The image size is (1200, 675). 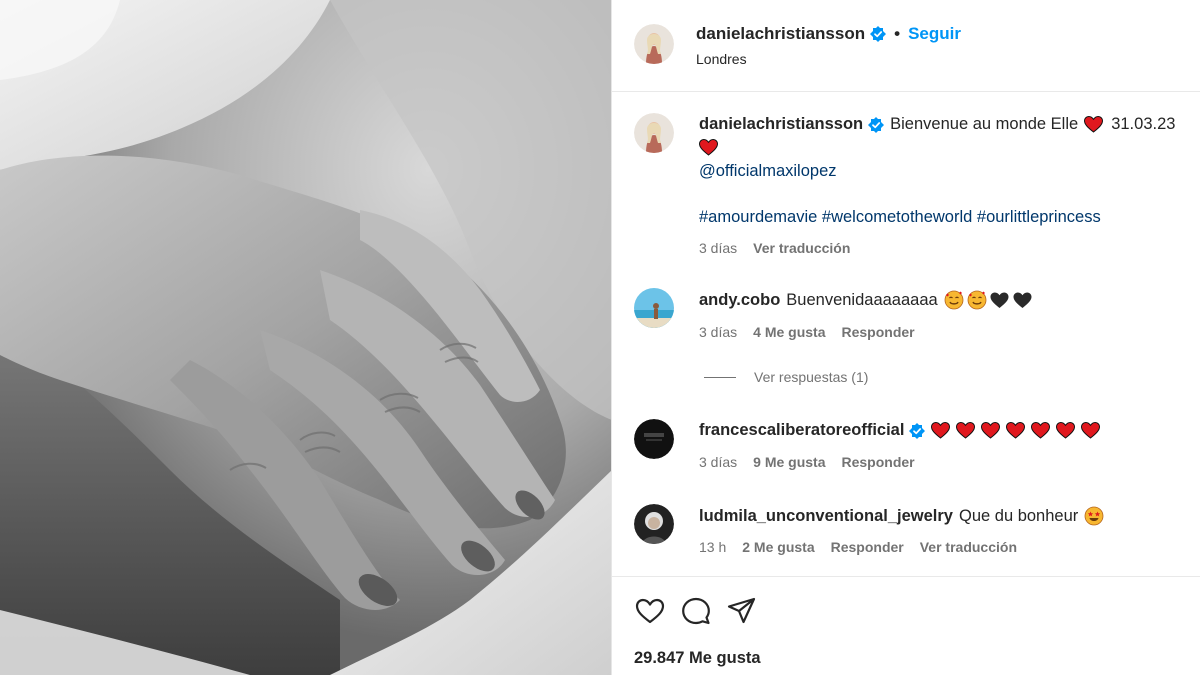 I want to click on view-replies-label: Ver respuestas (1), so click(x=811, y=377).